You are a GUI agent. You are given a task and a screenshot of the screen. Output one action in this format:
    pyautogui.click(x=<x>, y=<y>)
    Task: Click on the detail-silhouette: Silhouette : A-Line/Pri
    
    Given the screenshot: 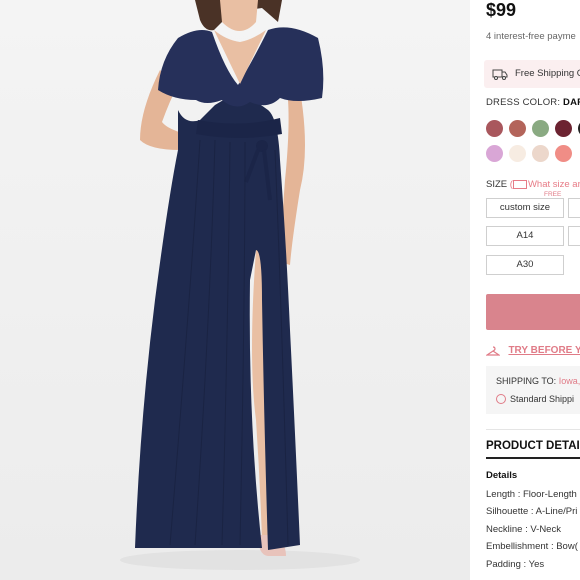 What is the action you would take?
    pyautogui.click(x=532, y=511)
    